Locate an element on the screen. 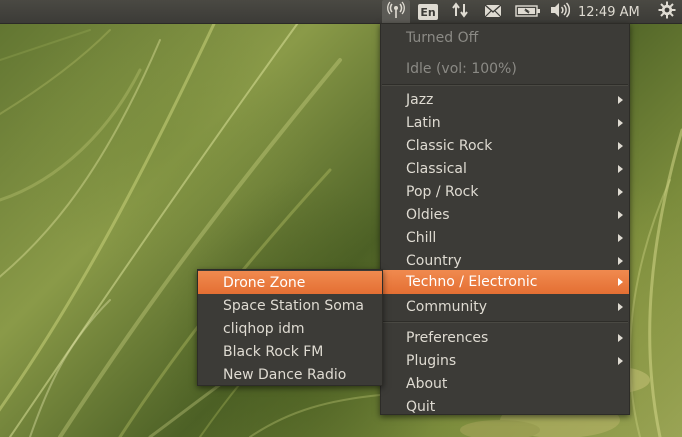  network-indicator is located at coordinates (460, 12).